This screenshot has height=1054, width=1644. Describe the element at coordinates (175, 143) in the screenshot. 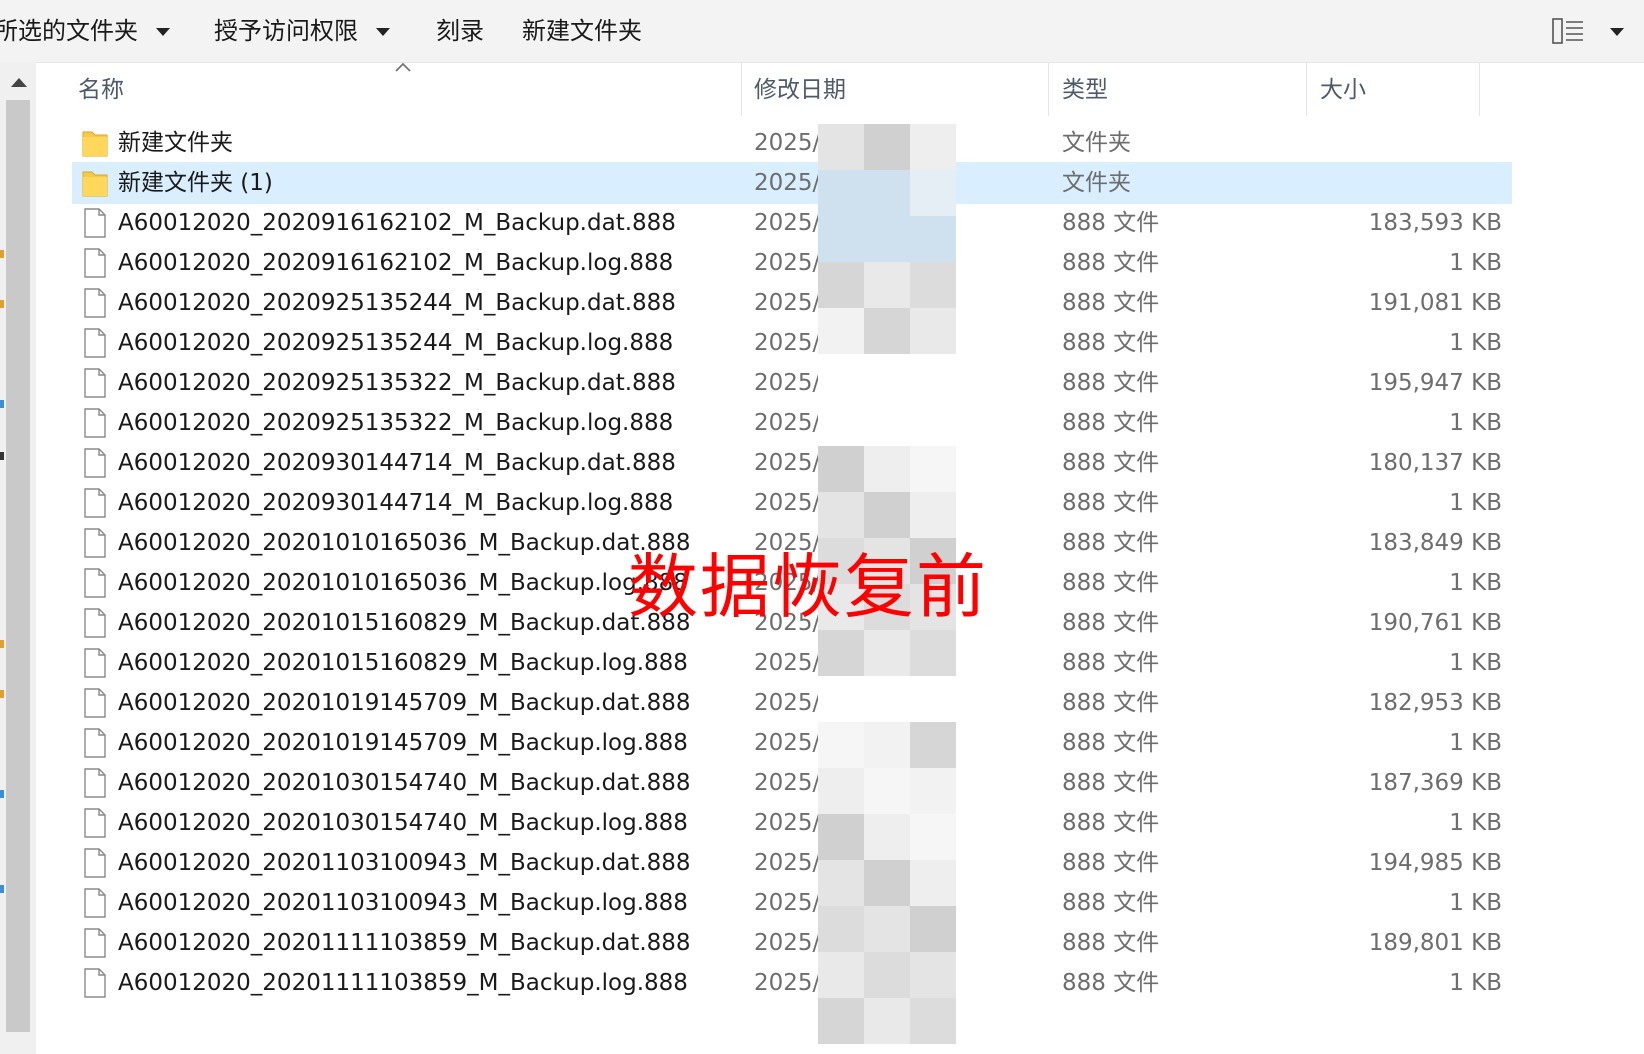

I see `file-name: 新建文件夹` at that location.